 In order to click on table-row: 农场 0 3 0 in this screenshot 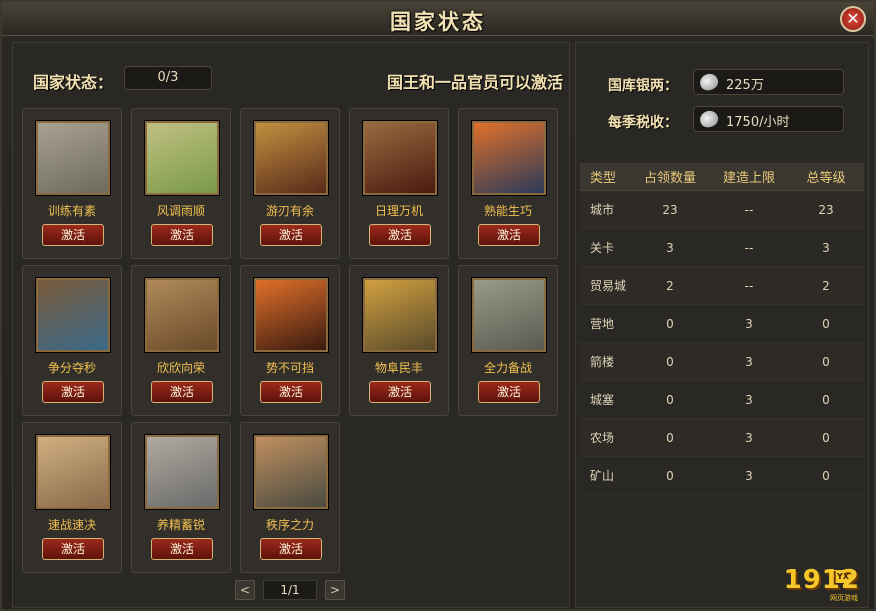, I will do `click(722, 438)`.